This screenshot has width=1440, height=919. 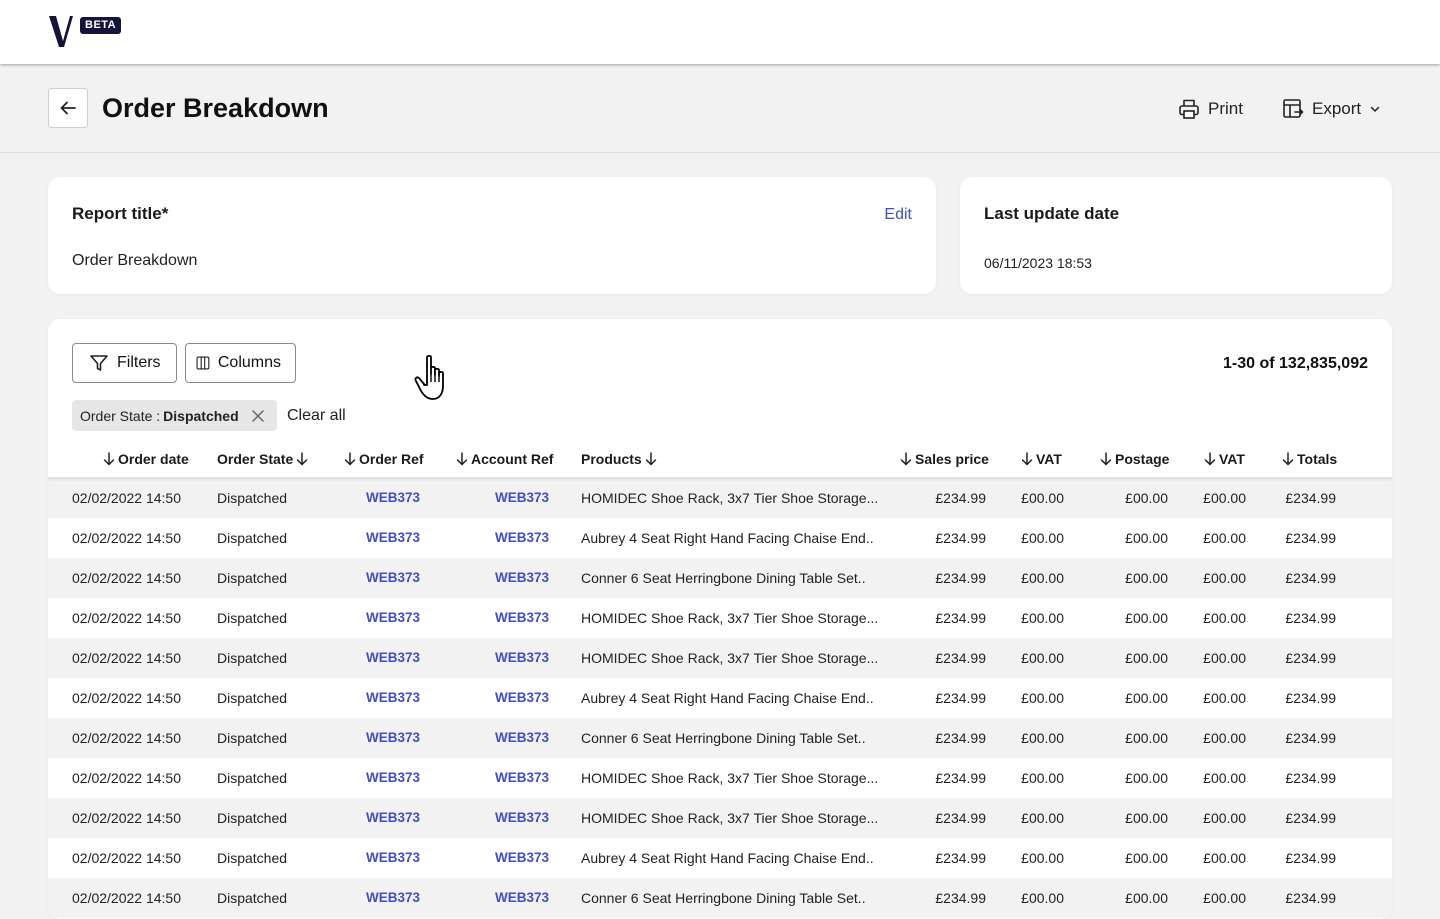 I want to click on column-header-order-date: Order date, so click(x=146, y=459).